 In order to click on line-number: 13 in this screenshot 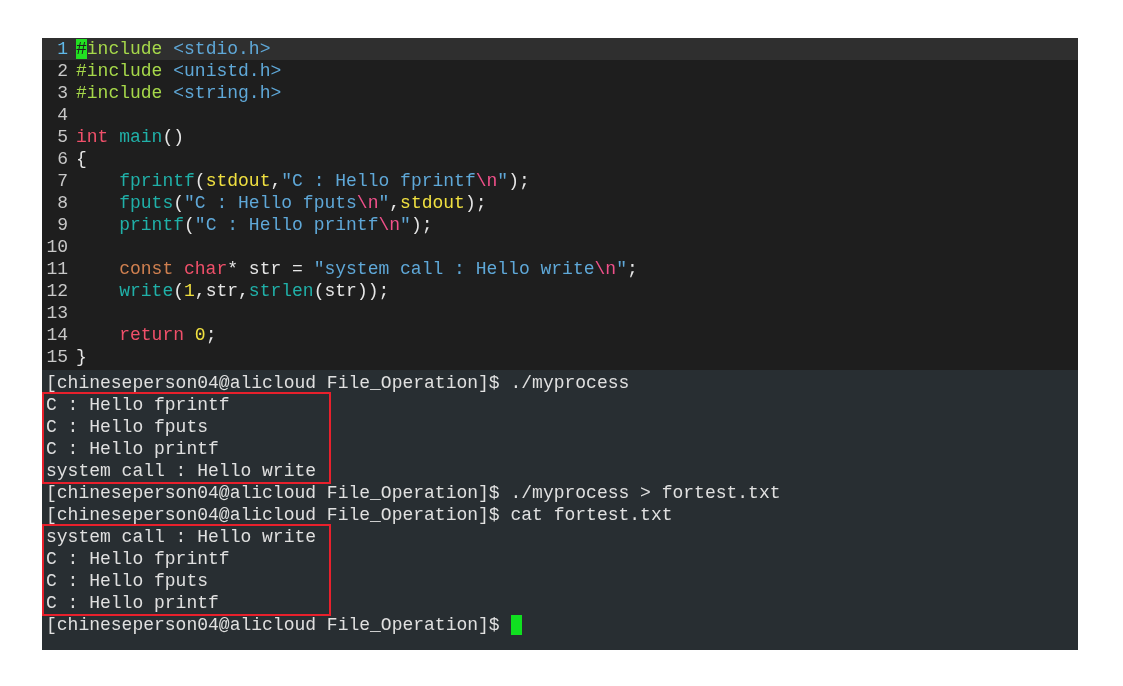, I will do `click(56, 313)`.